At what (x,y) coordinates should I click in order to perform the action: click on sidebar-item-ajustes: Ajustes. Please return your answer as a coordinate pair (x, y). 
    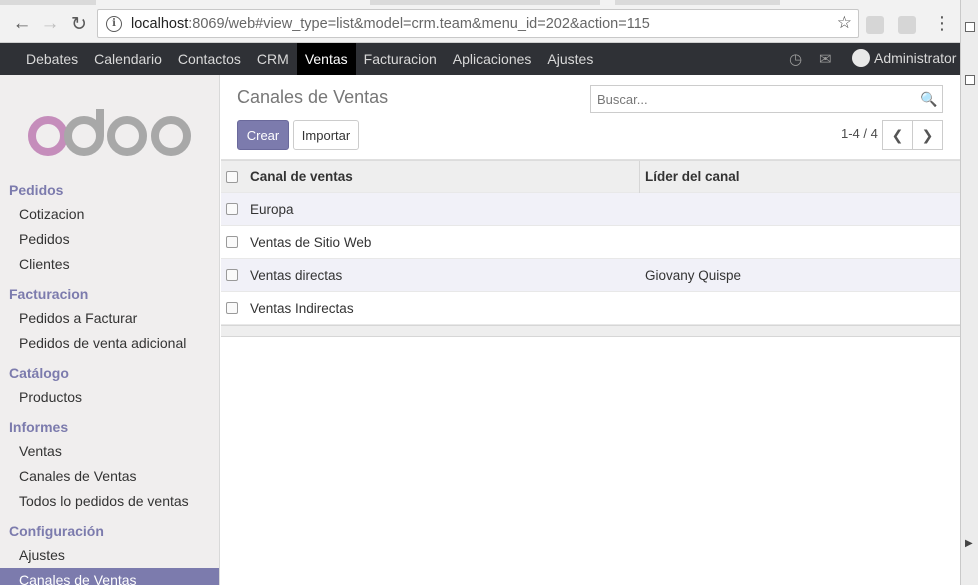
    Looking at the image, I should click on (109, 555).